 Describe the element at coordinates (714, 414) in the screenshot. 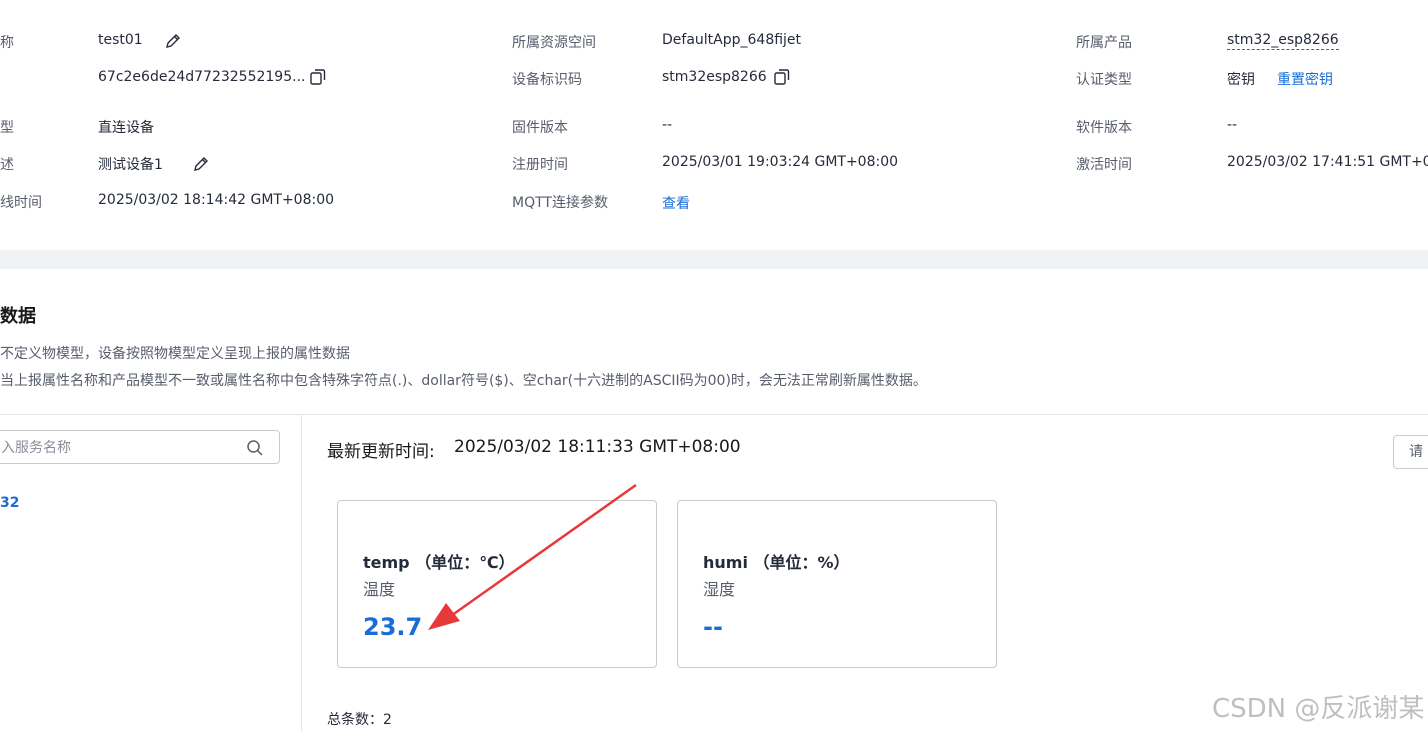

I see `panel-divider-horizontal` at that location.